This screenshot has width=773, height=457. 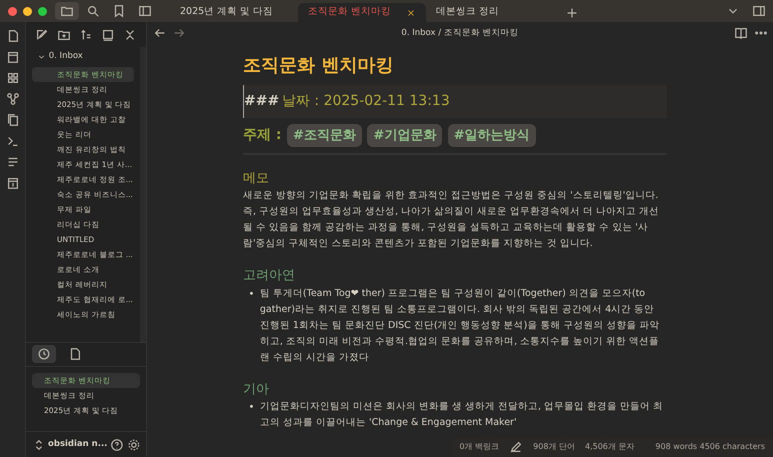 I want to click on graph-icon, so click(x=13, y=99).